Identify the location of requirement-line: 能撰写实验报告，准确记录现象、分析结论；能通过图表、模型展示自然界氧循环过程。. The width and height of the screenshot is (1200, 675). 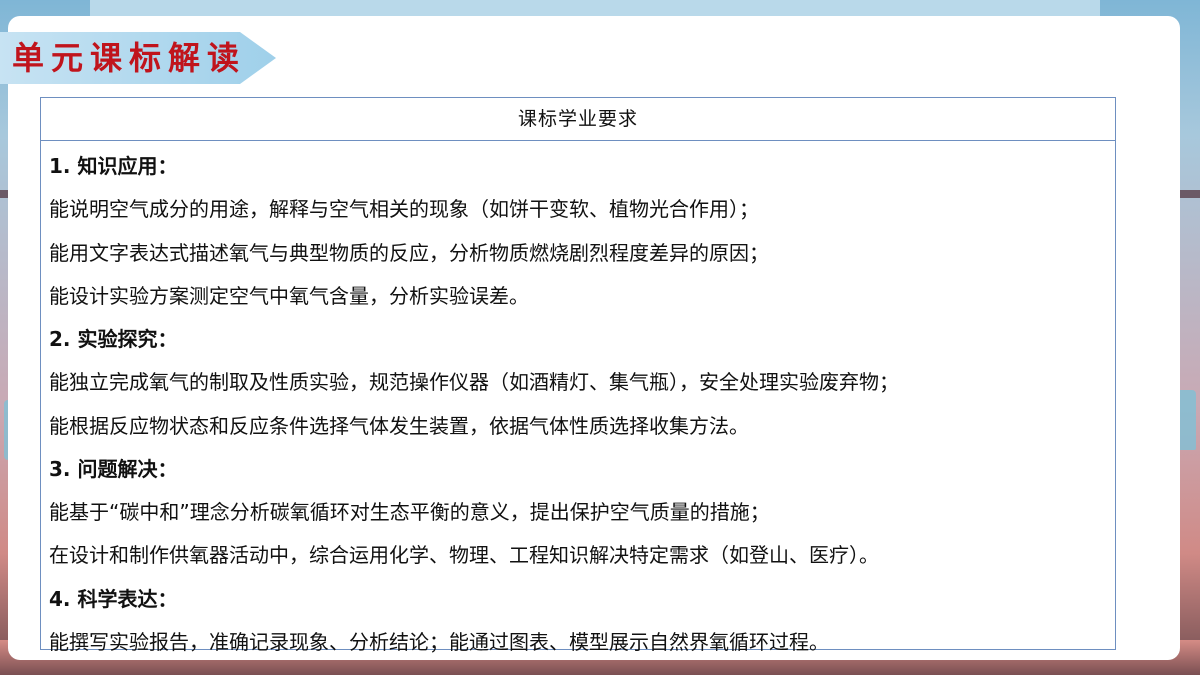
(439, 641).